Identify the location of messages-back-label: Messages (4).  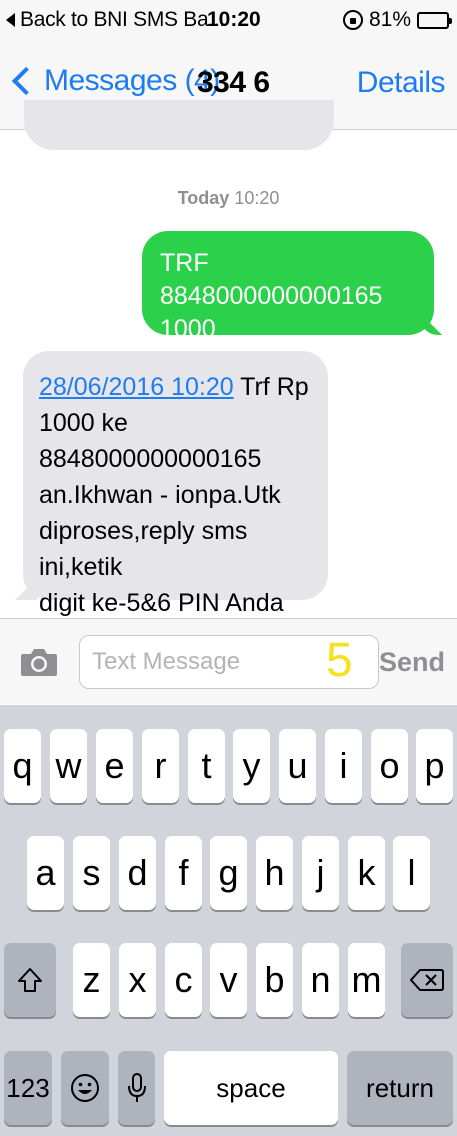
(132, 80).